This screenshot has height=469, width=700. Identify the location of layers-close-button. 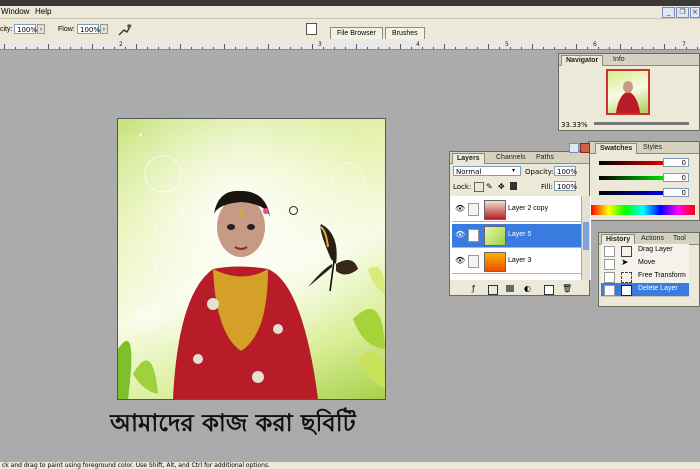
(585, 148).